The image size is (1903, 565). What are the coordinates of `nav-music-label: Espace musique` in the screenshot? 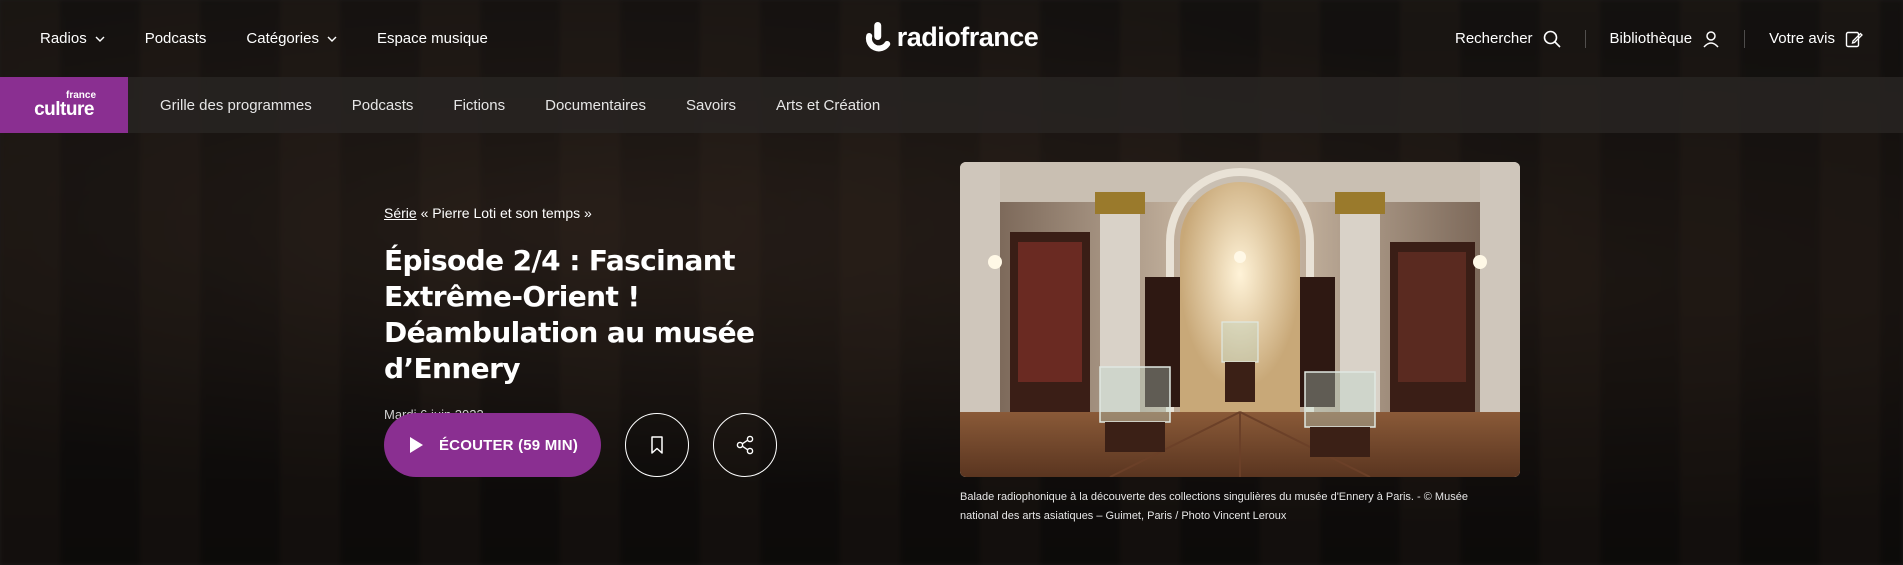 It's located at (432, 38).